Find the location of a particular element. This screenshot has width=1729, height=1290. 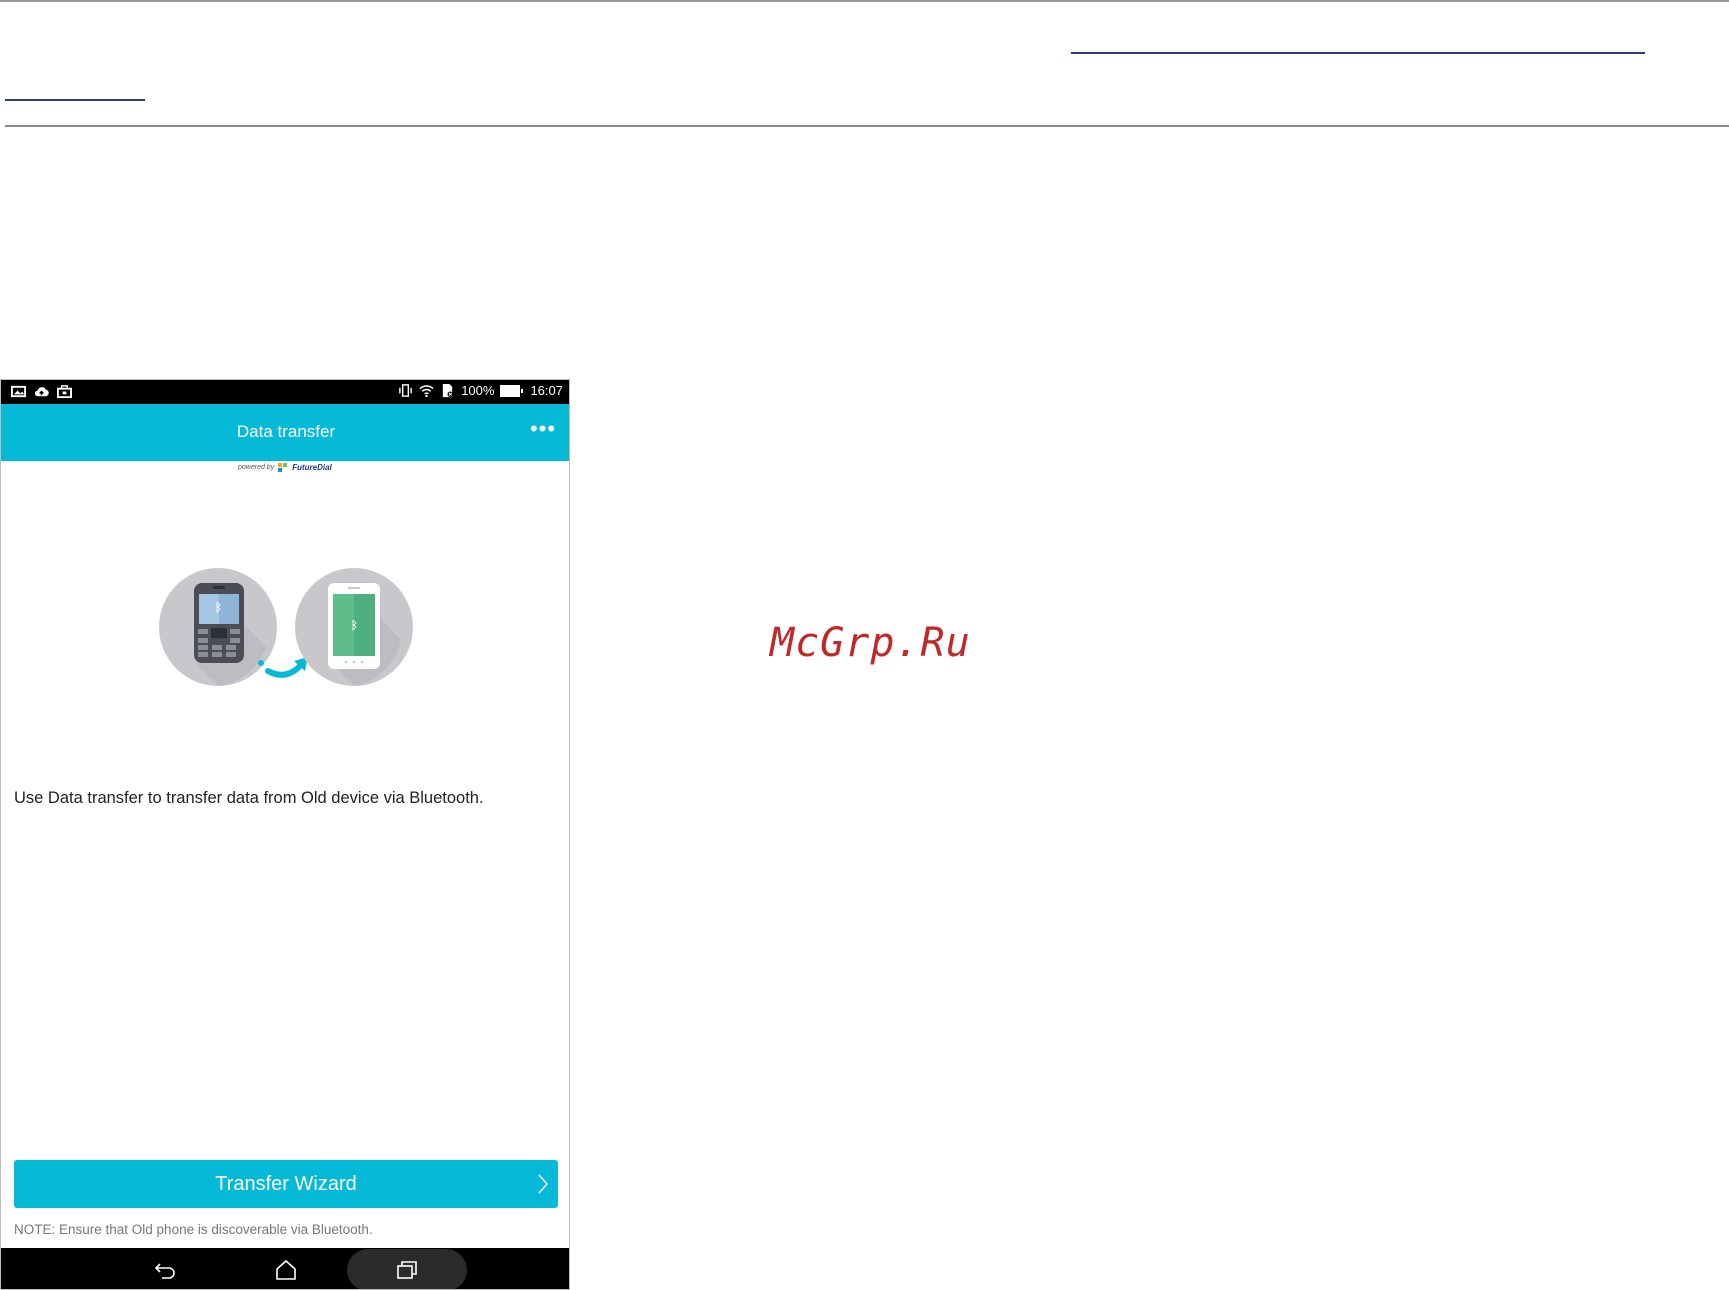

navigation-bar is located at coordinates (285, 1268).